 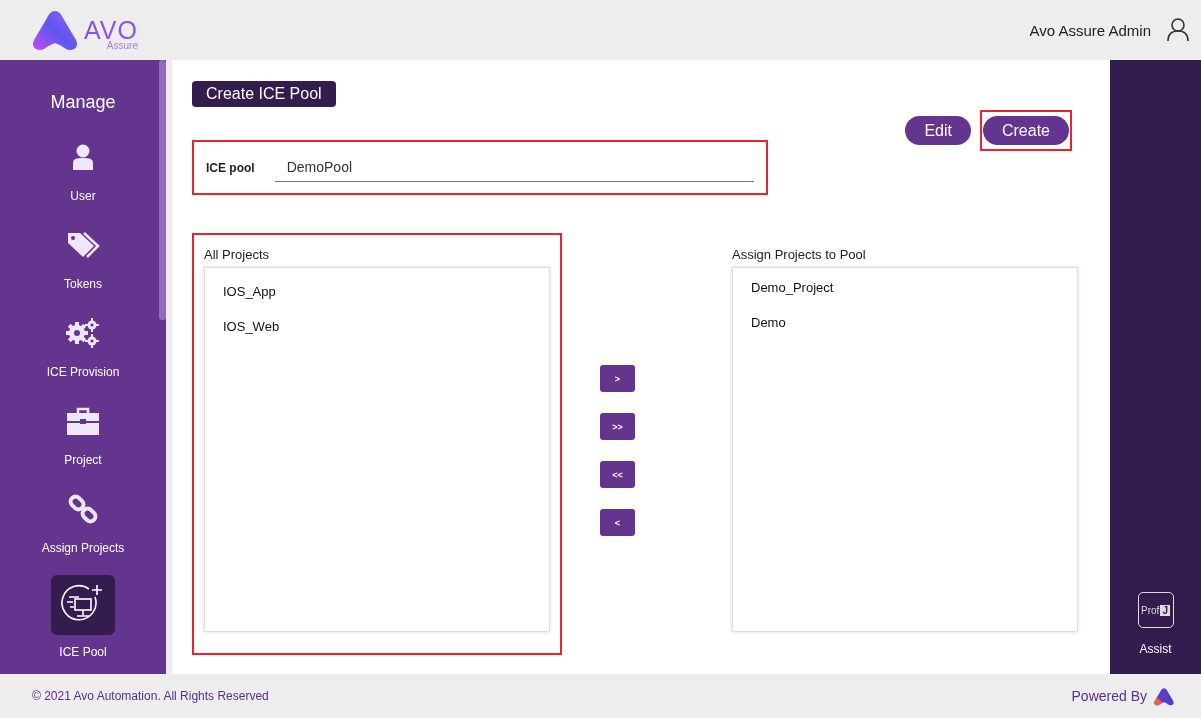 What do you see at coordinates (237, 254) in the screenshot?
I see `panel-title: All Projects` at bounding box center [237, 254].